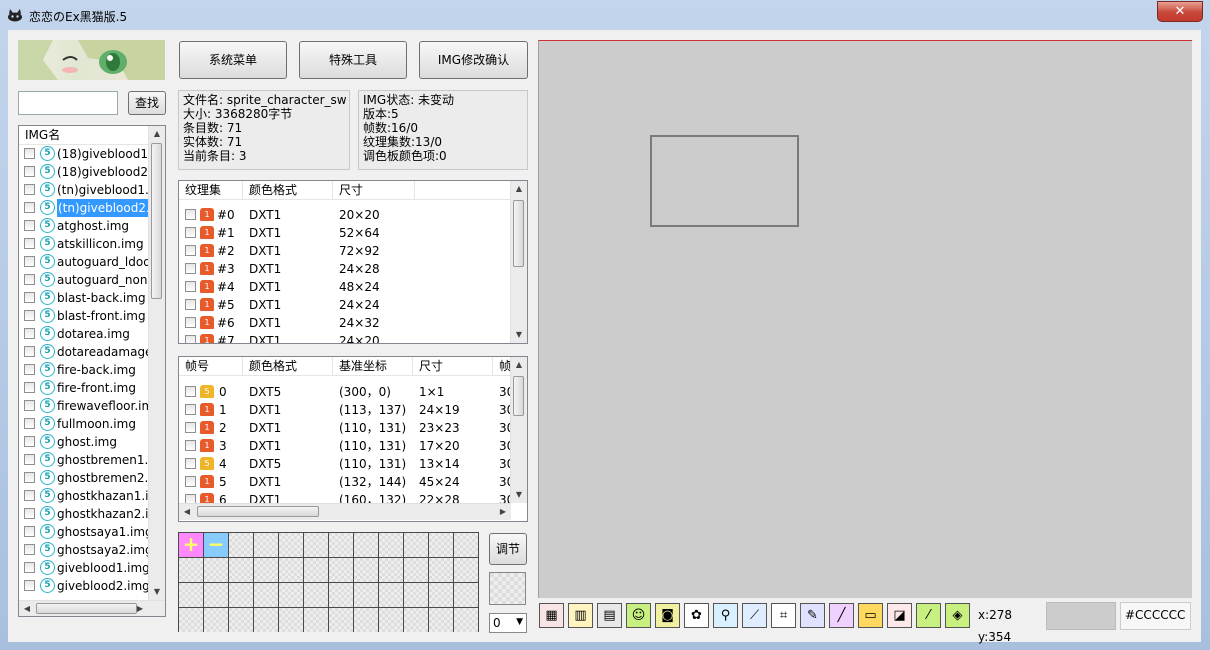 This screenshot has width=1210, height=650. I want to click on img-list-item: 5 ghostbremen1.img, so click(92, 460).